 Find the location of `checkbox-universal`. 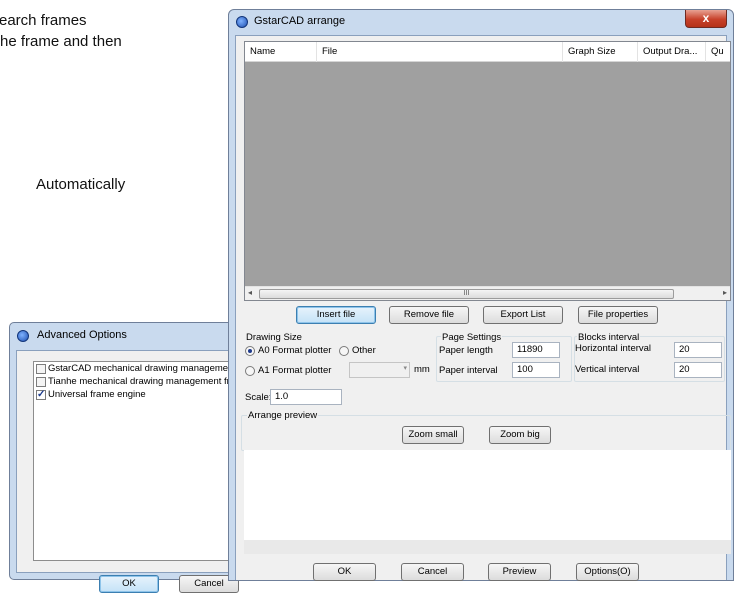

checkbox-universal is located at coordinates (41, 395).